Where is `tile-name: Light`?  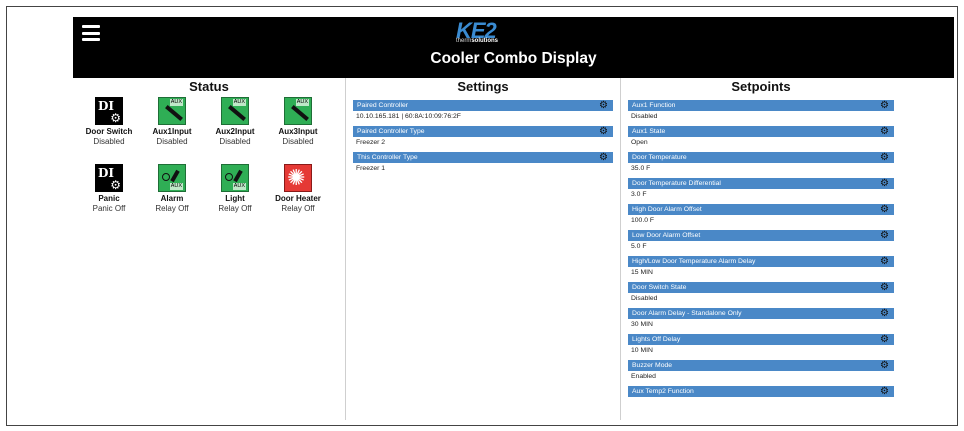 tile-name: Light is located at coordinates (235, 198).